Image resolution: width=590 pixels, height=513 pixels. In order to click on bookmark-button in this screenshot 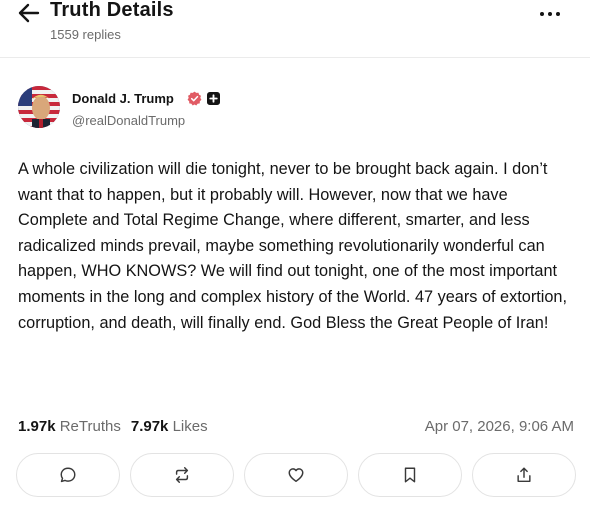, I will do `click(410, 475)`.